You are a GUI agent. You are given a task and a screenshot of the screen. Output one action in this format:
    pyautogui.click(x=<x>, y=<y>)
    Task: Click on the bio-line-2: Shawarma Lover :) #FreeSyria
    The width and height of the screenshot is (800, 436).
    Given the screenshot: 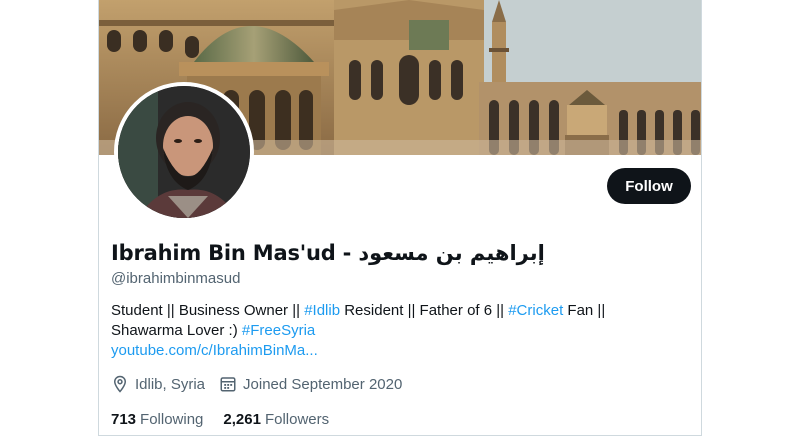 What is the action you would take?
    pyautogui.click(x=396, y=331)
    